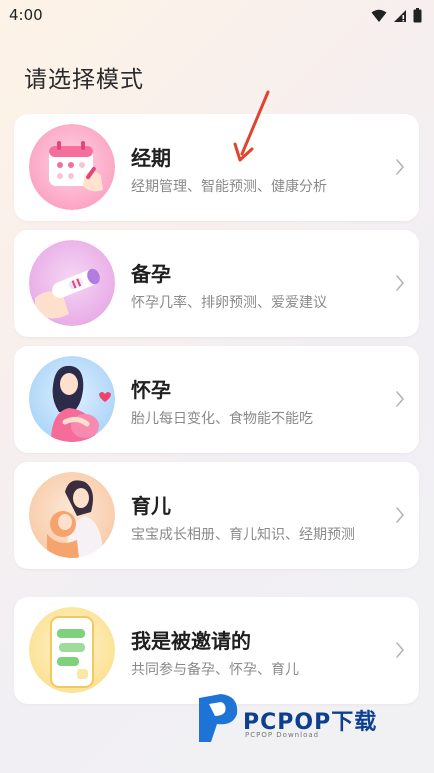 The image size is (434, 773). I want to click on pregnant-woman-icon, so click(72, 399).